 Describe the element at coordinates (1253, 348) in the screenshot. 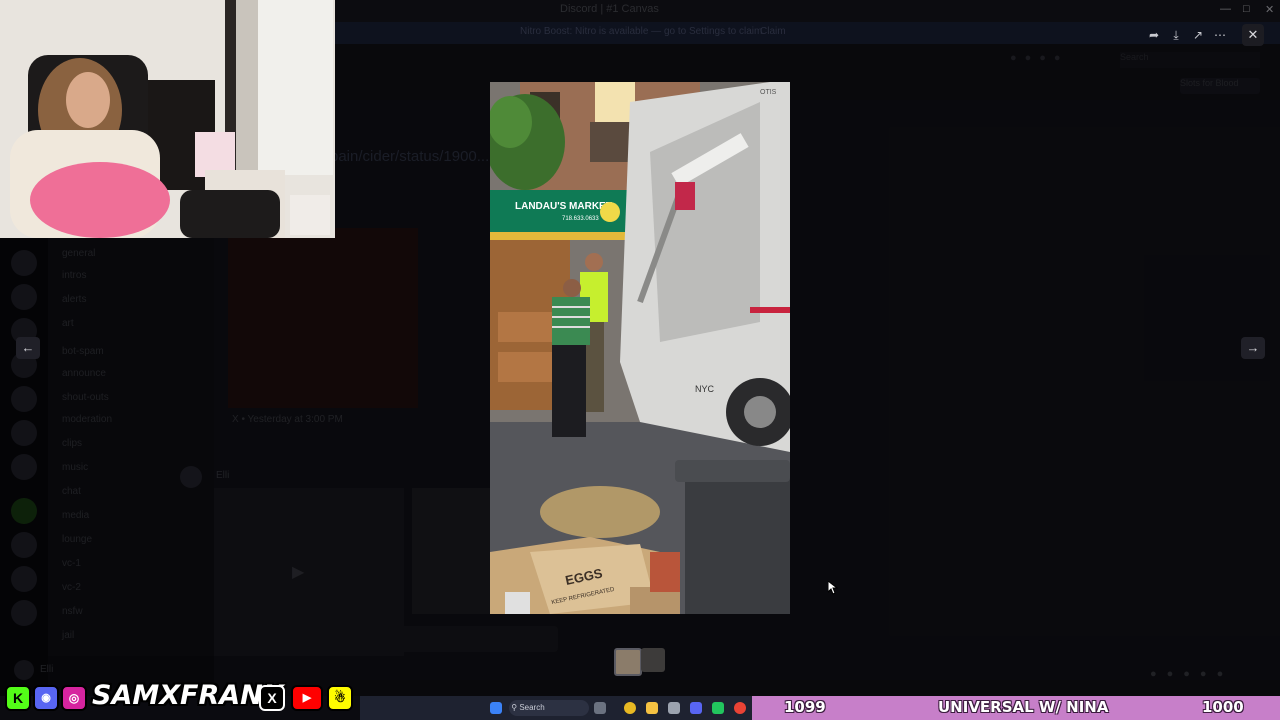

I see `next-media-button: →` at that location.